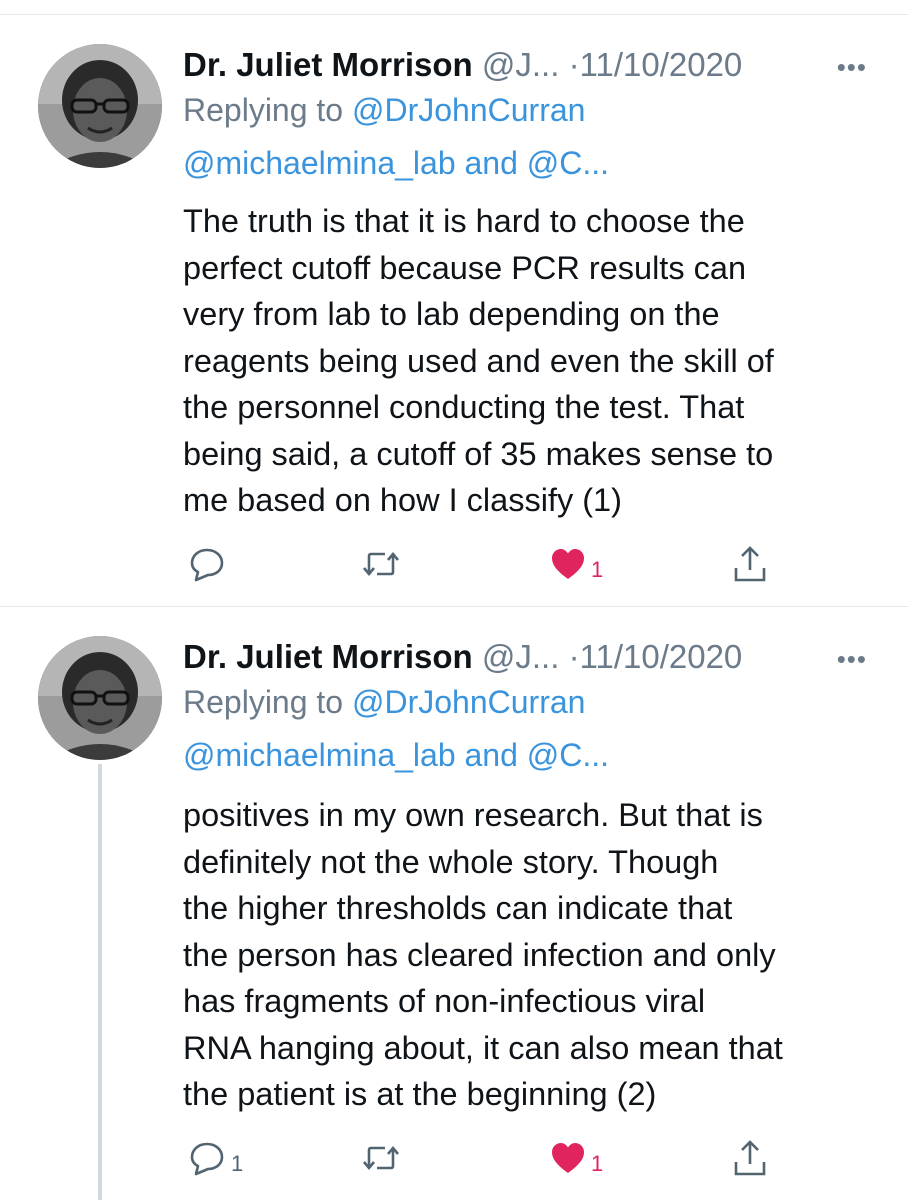 The height and width of the screenshot is (1200, 908). I want to click on reply-button: 1, so click(215, 1158).